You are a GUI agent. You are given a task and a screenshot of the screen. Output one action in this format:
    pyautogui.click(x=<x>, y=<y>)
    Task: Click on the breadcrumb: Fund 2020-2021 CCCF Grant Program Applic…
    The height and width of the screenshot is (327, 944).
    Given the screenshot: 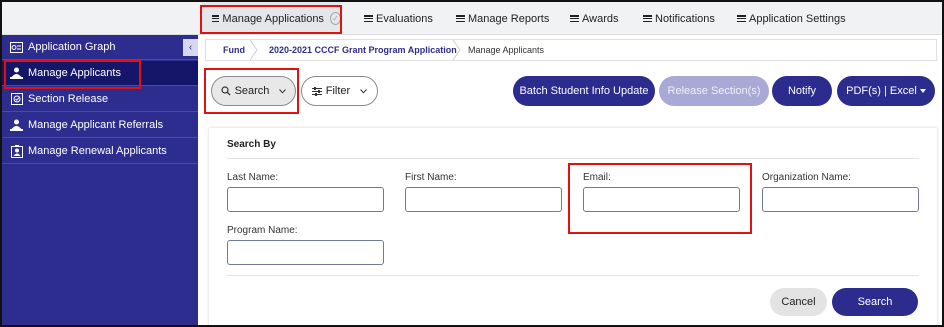 What is the action you would take?
    pyautogui.click(x=571, y=50)
    